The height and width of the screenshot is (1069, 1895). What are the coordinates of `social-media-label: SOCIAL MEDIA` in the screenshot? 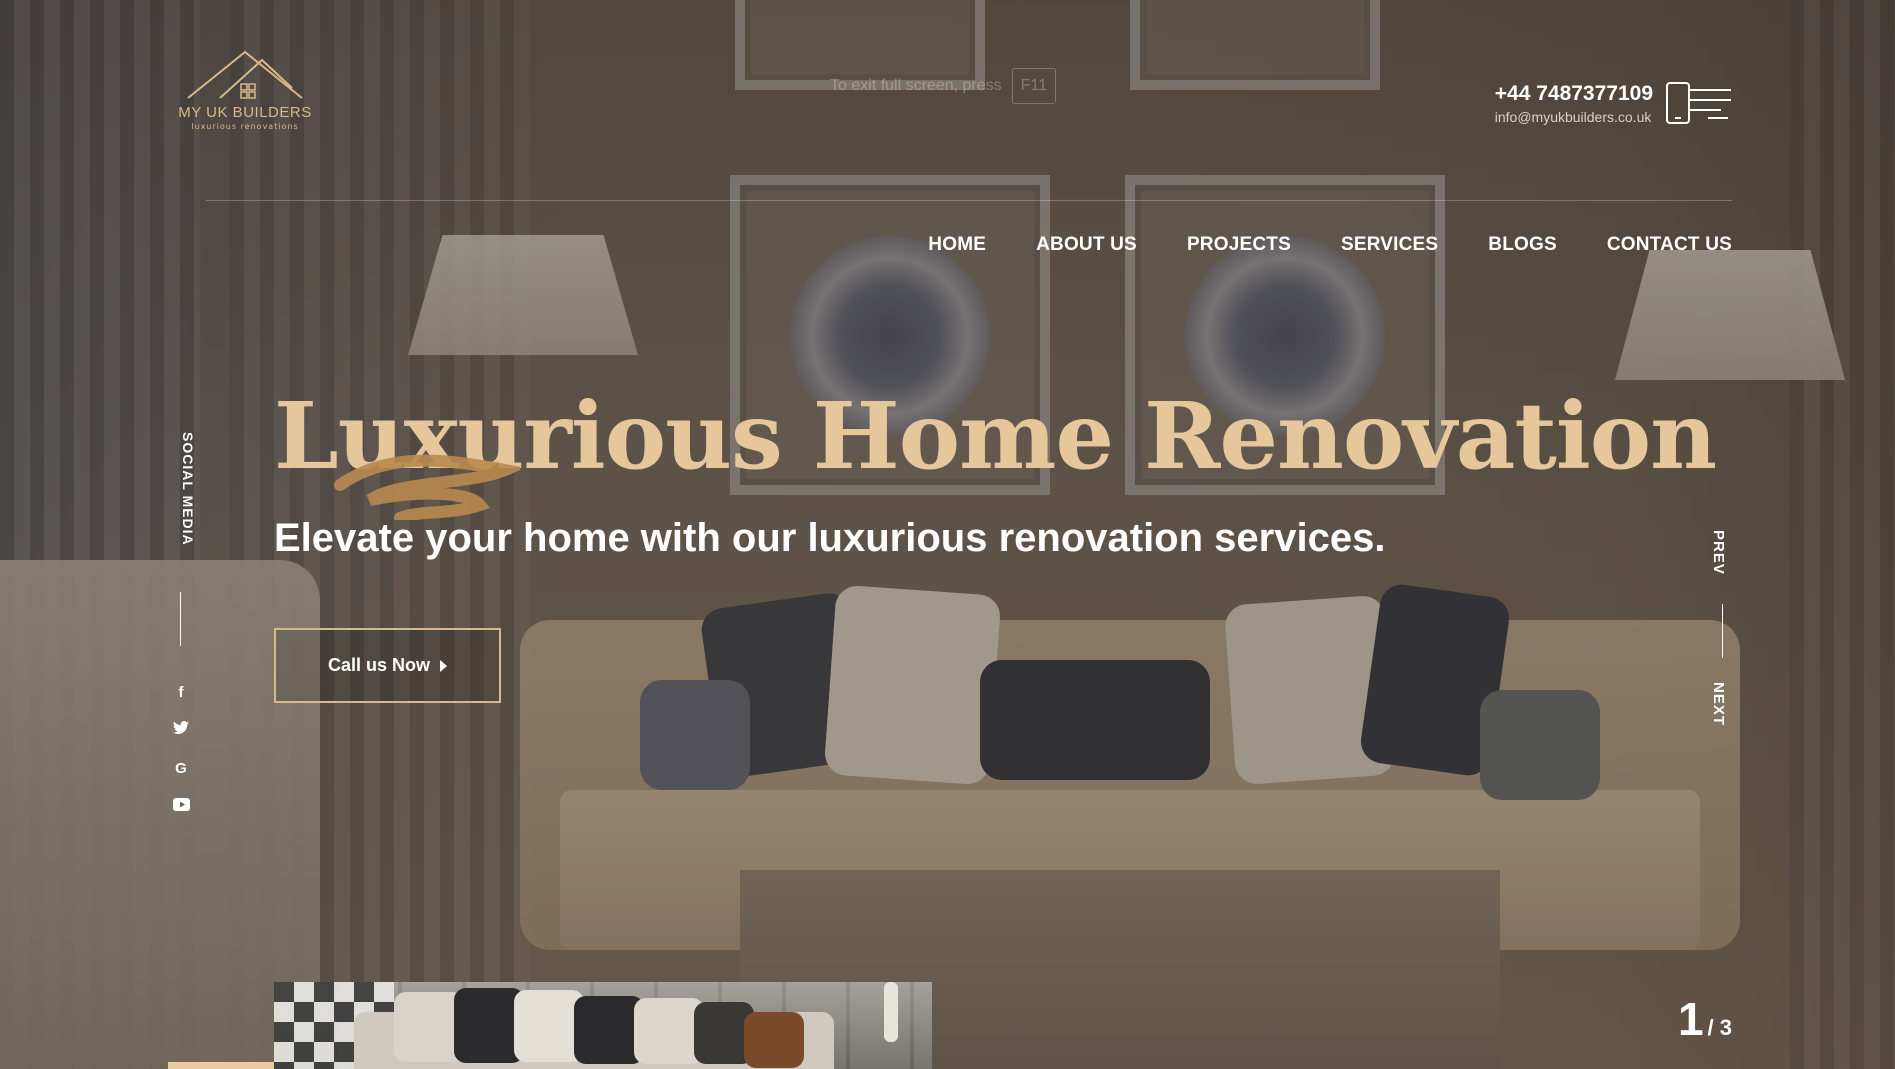 It's located at (188, 489).